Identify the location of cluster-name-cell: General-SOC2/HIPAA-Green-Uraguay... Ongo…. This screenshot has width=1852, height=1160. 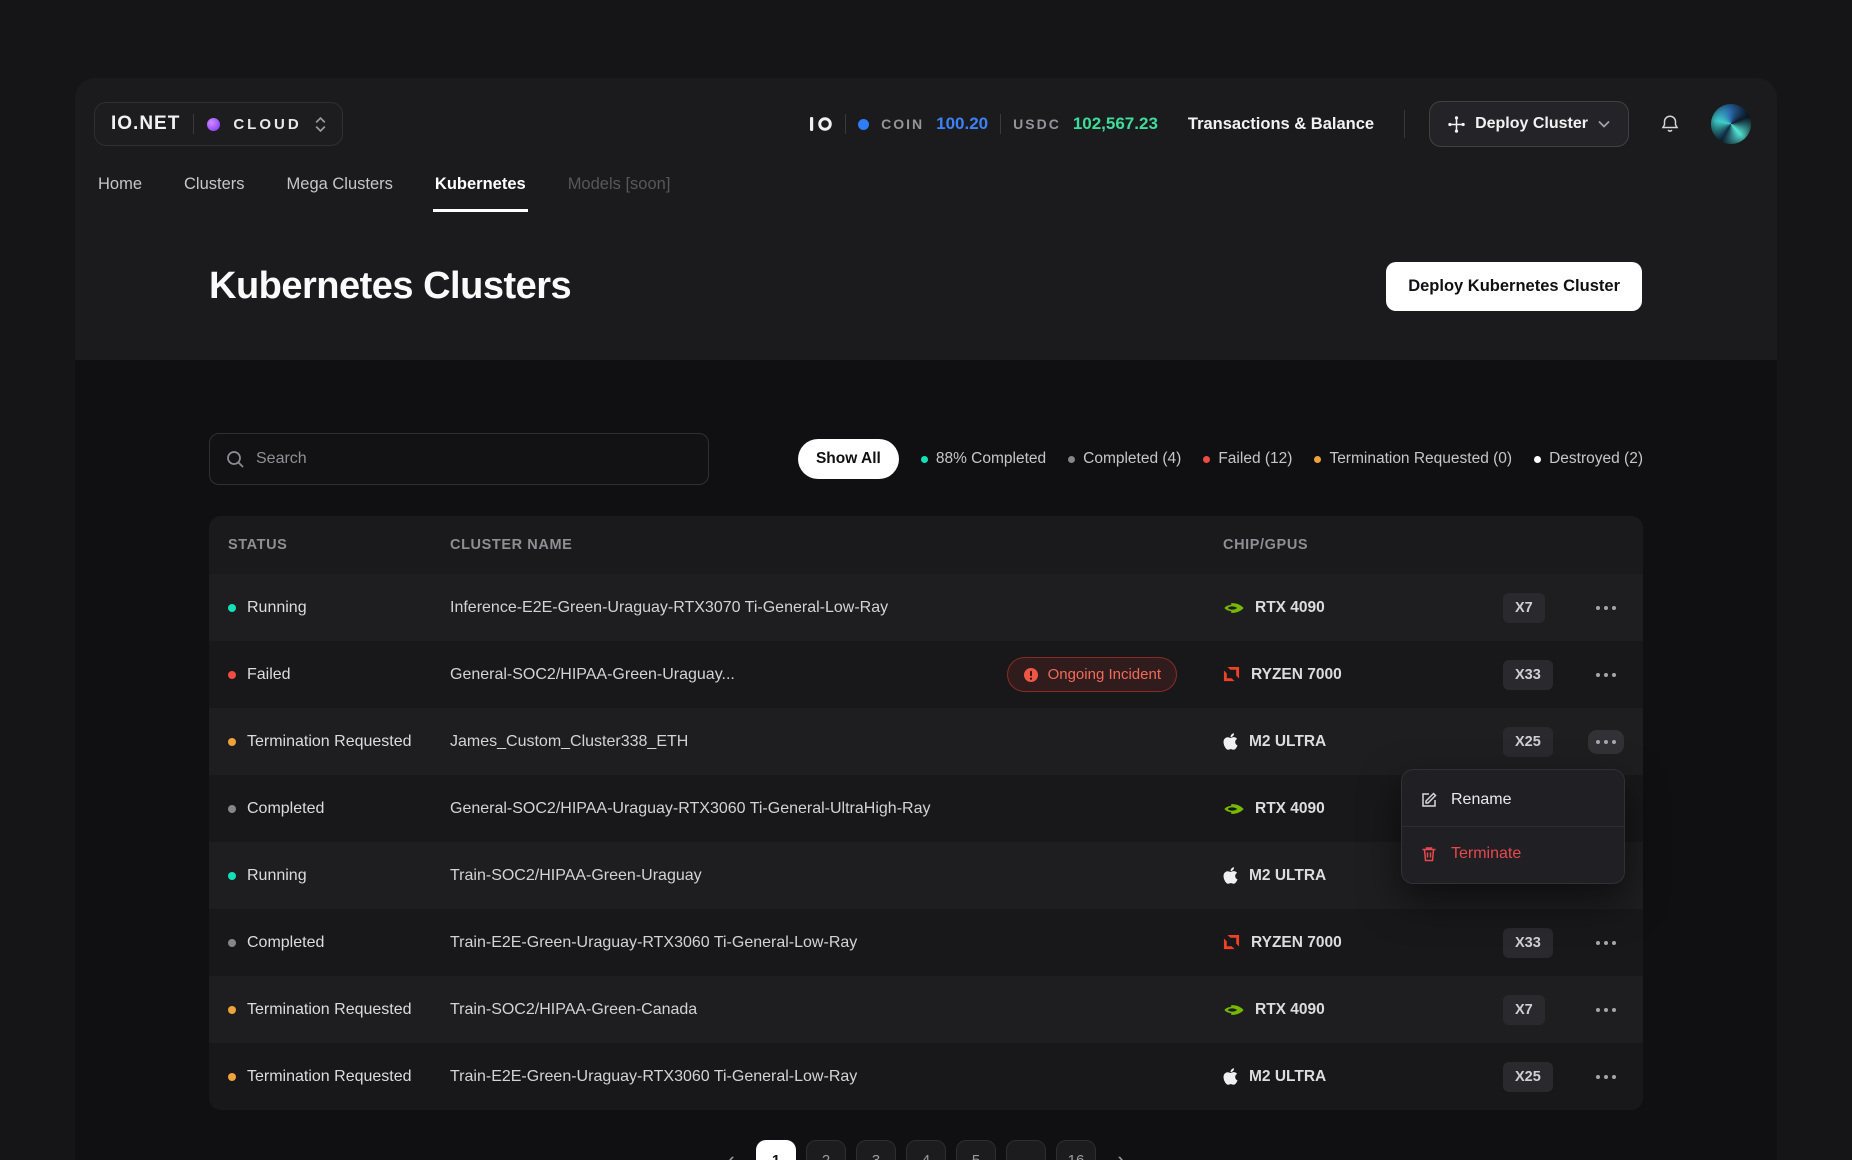
(836, 674).